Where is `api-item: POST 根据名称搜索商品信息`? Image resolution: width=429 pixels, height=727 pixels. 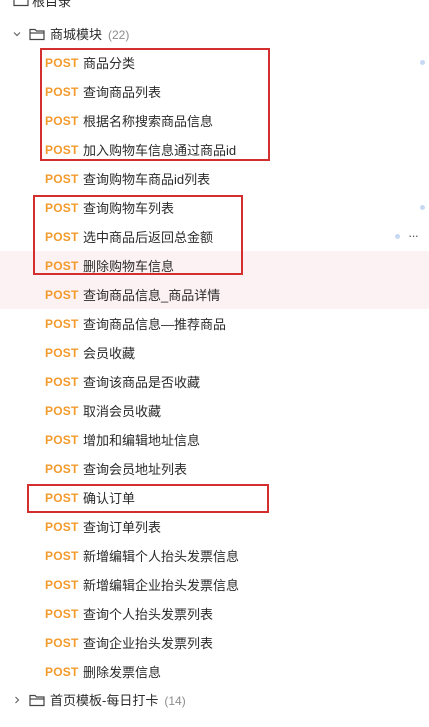 api-item: POST 根据名称搜索商品信息 is located at coordinates (214, 120).